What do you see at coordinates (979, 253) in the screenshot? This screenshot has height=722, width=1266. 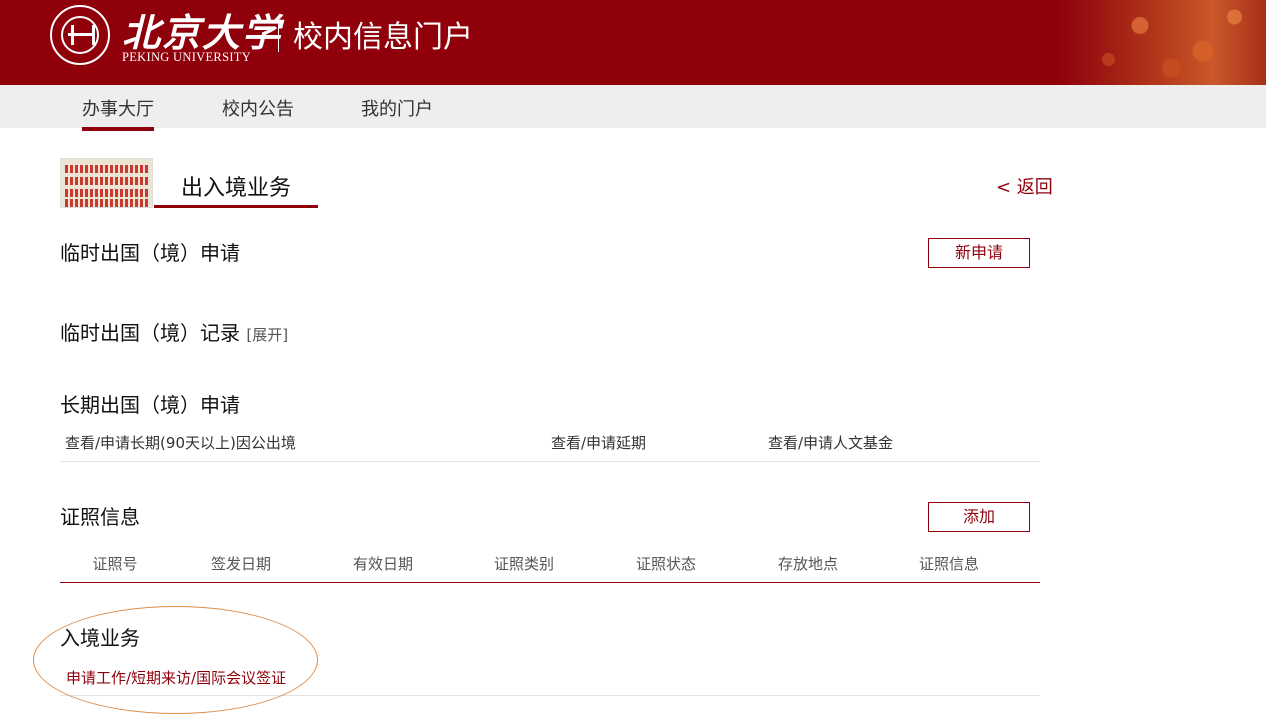 I see `new-application-button: 新申请` at bounding box center [979, 253].